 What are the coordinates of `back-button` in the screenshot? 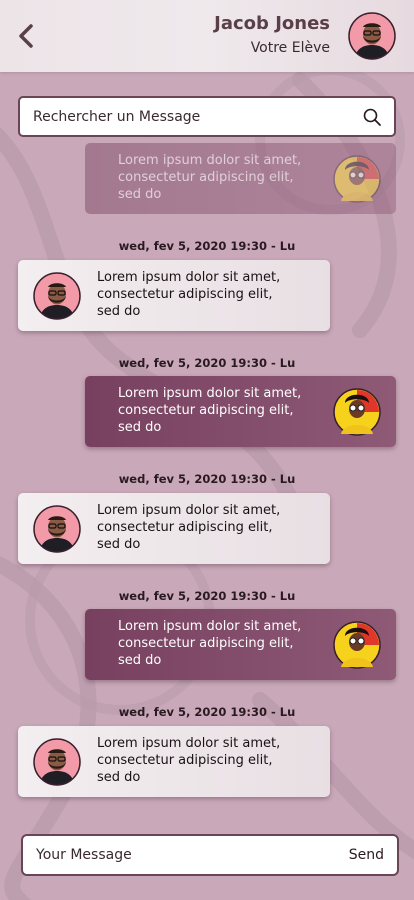 It's located at (26, 36).